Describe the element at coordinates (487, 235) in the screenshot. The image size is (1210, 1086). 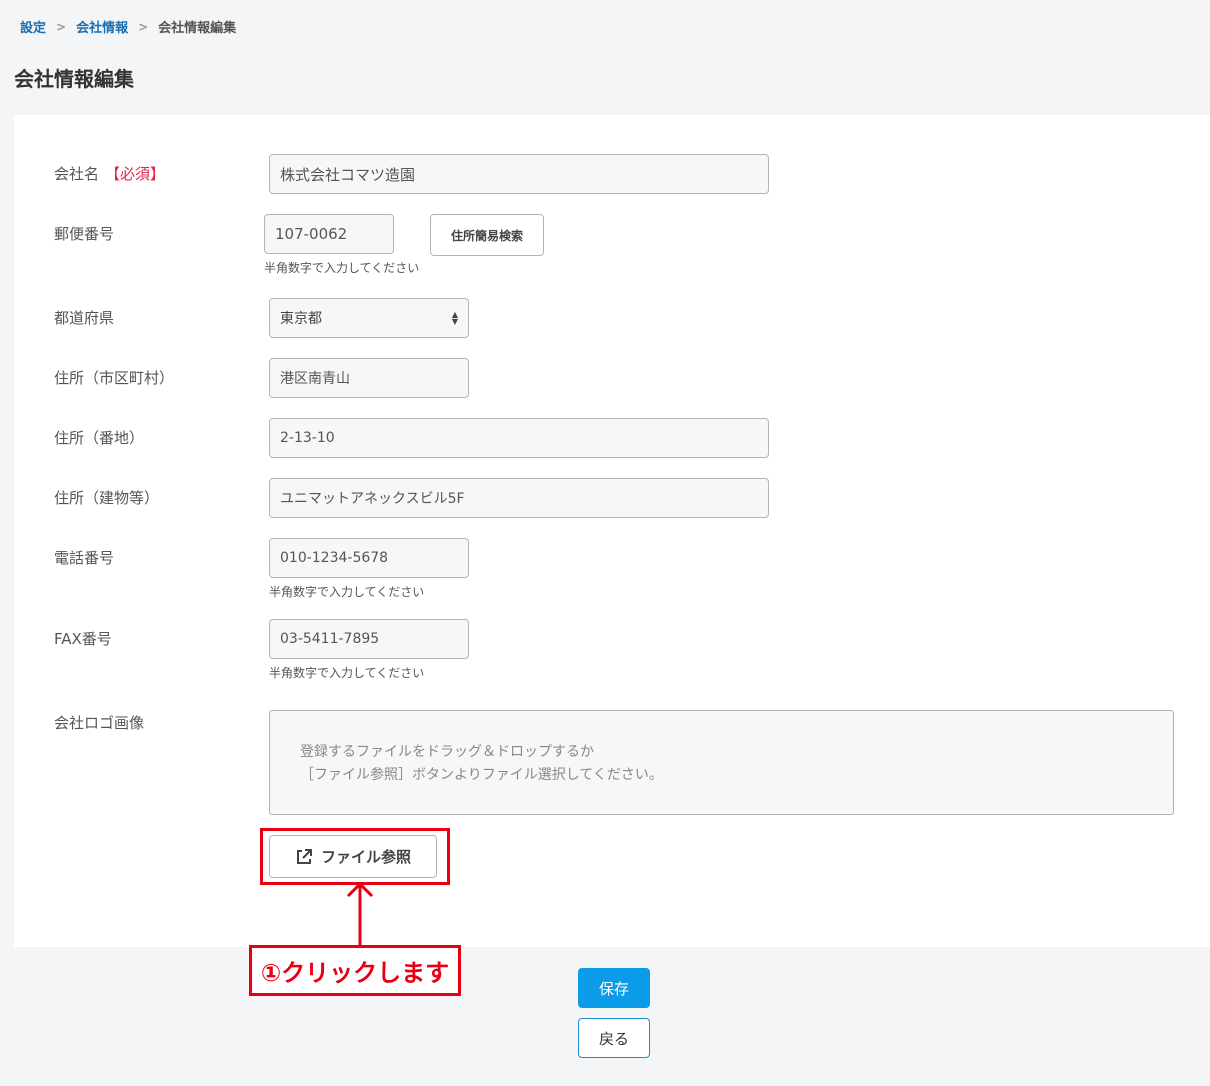
I see `address-search-button: 住所簡易検索` at that location.